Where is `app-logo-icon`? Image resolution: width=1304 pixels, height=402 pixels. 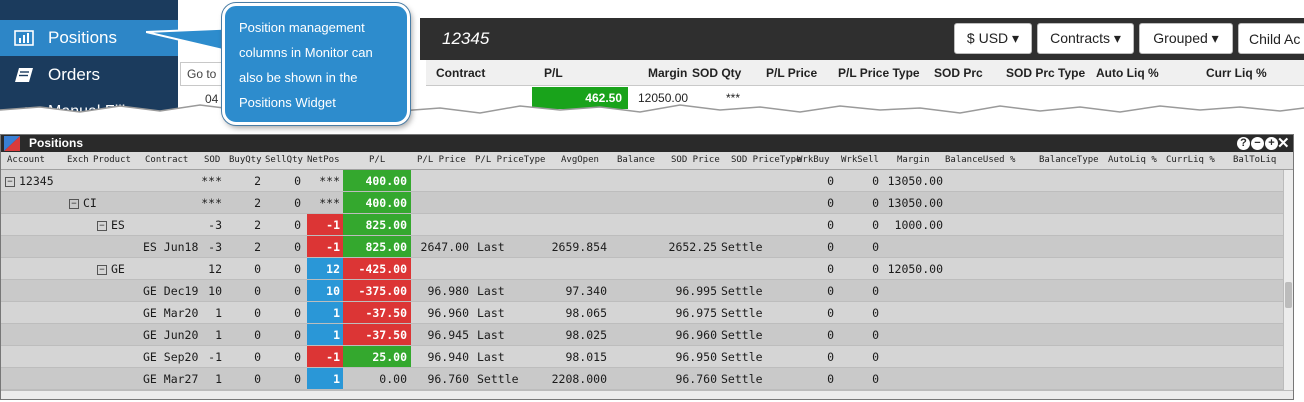
app-logo-icon is located at coordinates (12, 143).